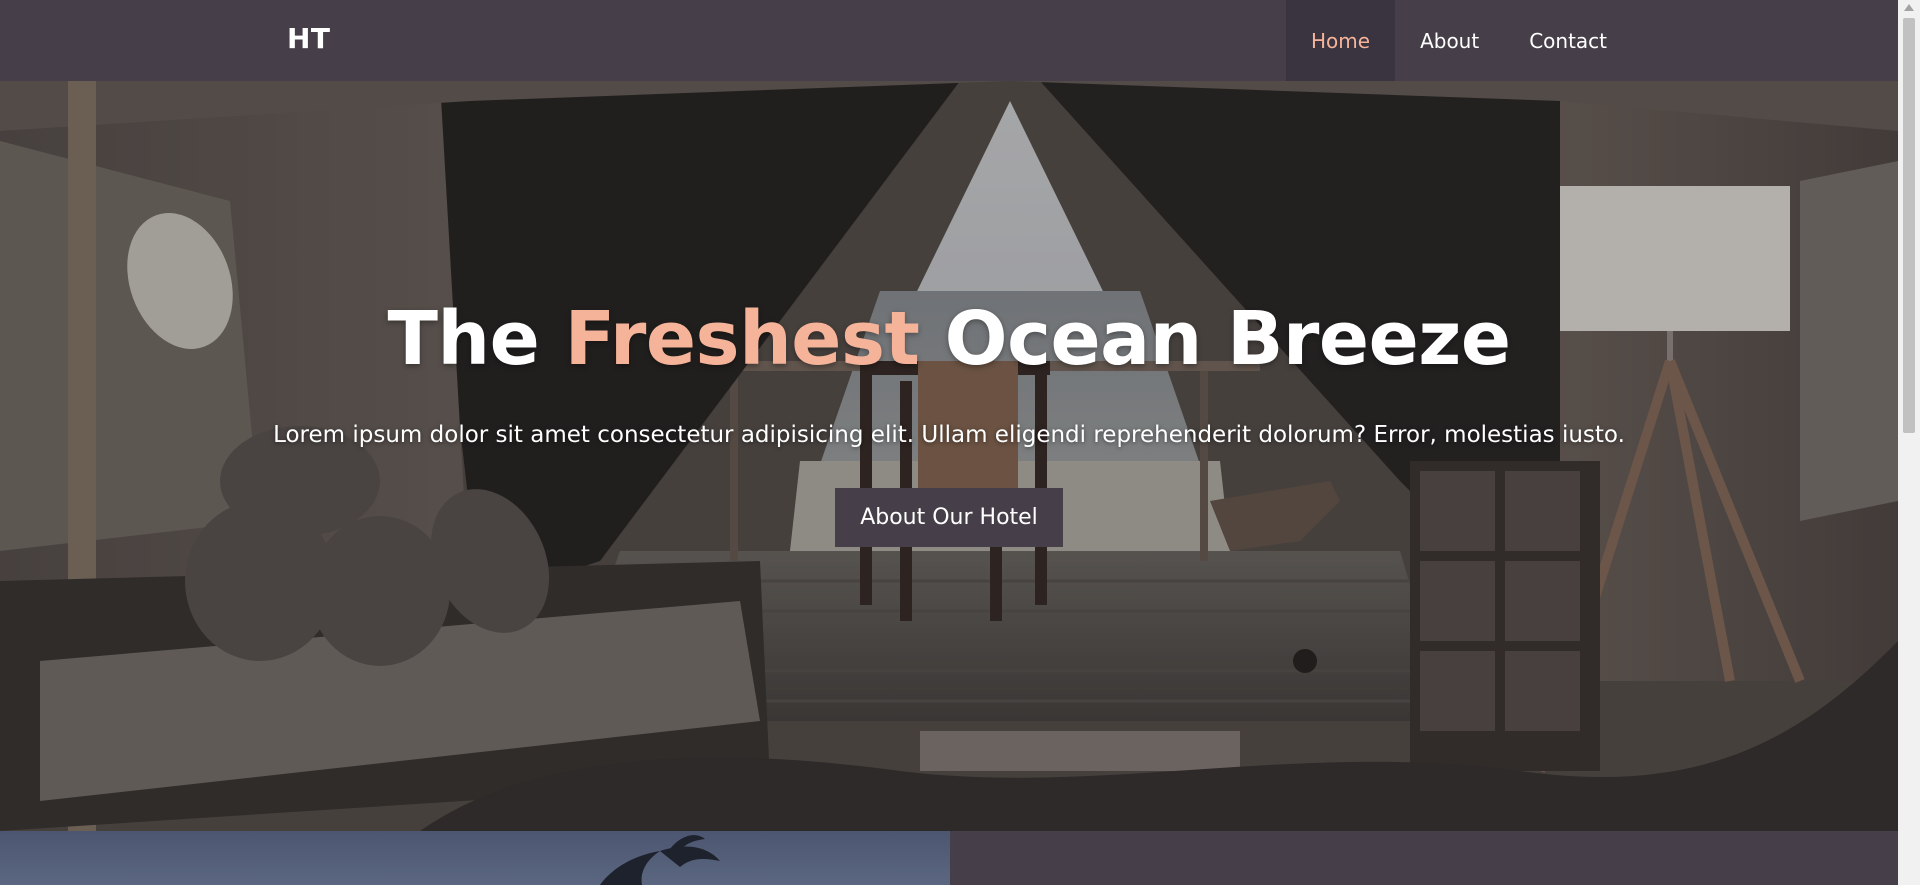  Describe the element at coordinates (660, 860) in the screenshot. I see `palm-tree-silhouette` at that location.